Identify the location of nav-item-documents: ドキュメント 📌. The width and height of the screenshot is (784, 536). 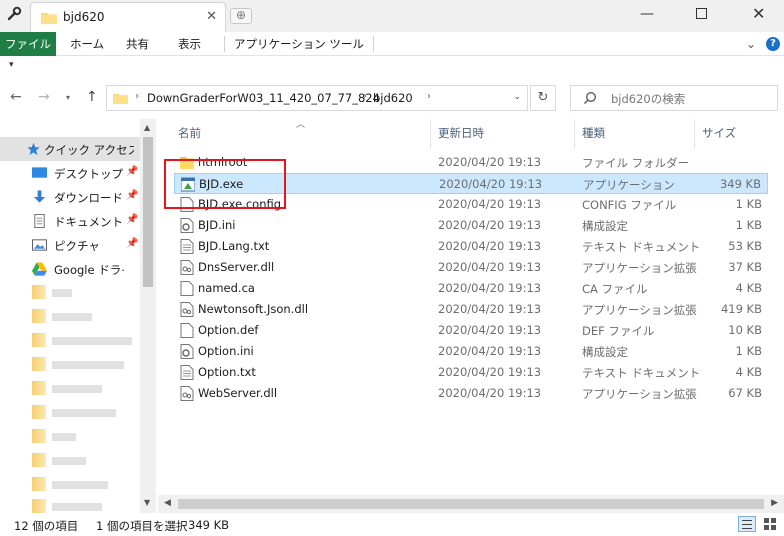
(70, 221).